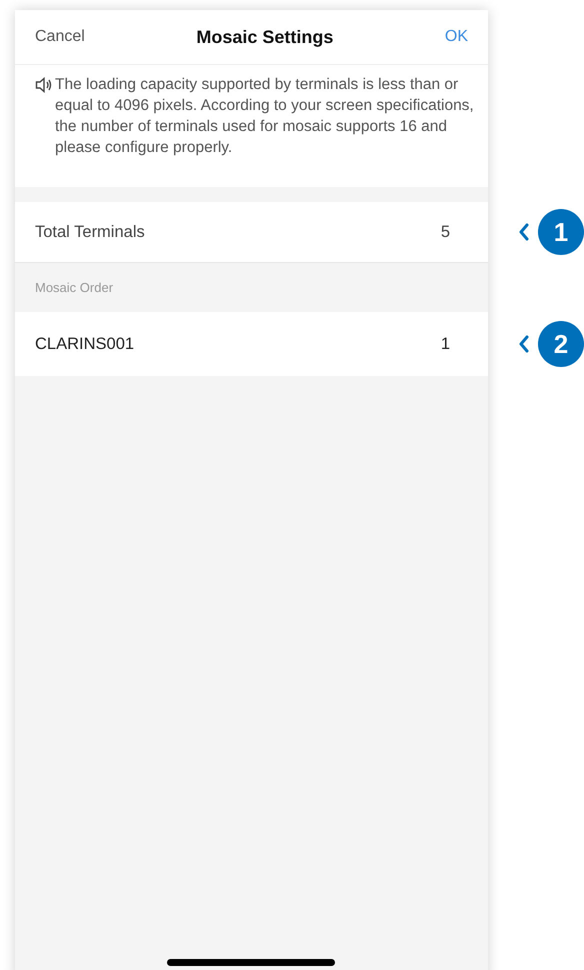  What do you see at coordinates (264, 116) in the screenshot?
I see `notice-text: The loading capacity supported by terminals is less than or equal to 4096 pixels. According to your screen specifications, the number of terminals used for mosaic supports 16 and please configure properly.` at bounding box center [264, 116].